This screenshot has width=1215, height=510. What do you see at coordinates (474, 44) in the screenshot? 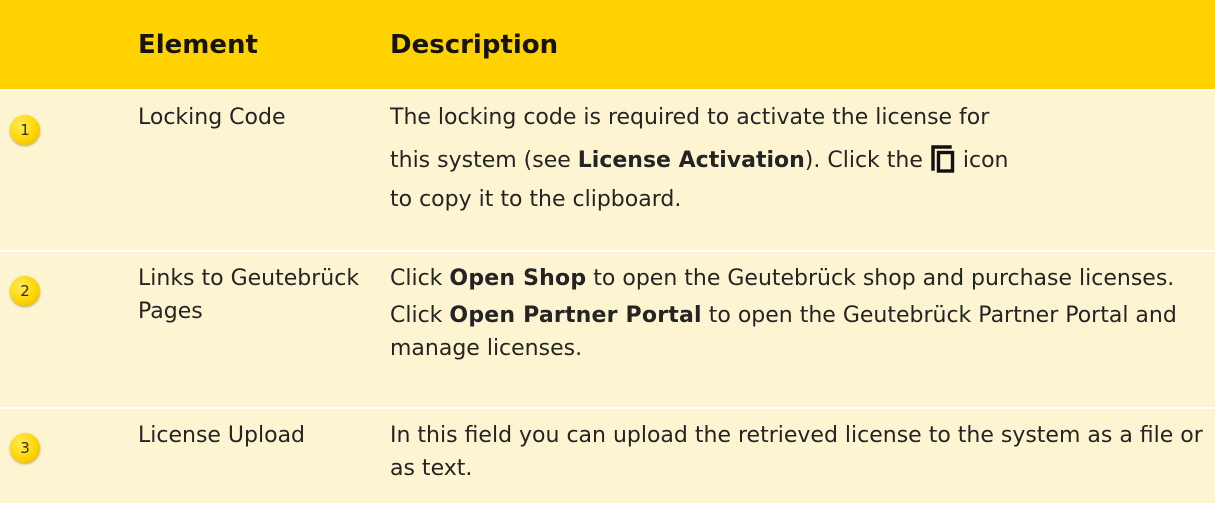
I see `header-description: Description` at bounding box center [474, 44].